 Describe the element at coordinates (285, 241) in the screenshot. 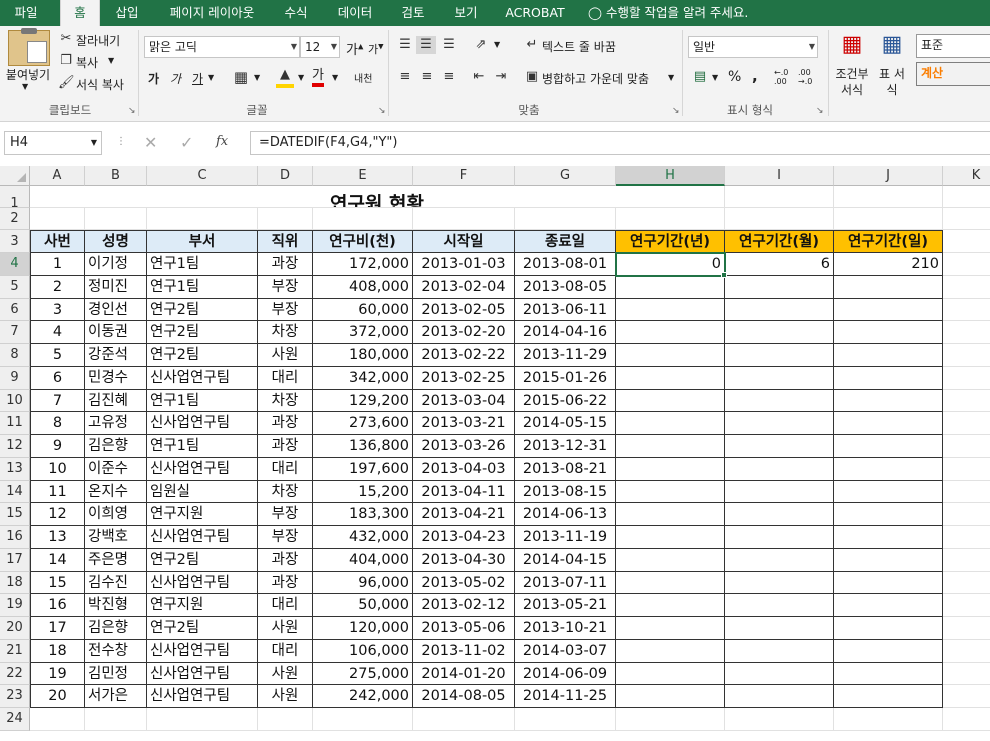

I see `table-header: 직위` at that location.